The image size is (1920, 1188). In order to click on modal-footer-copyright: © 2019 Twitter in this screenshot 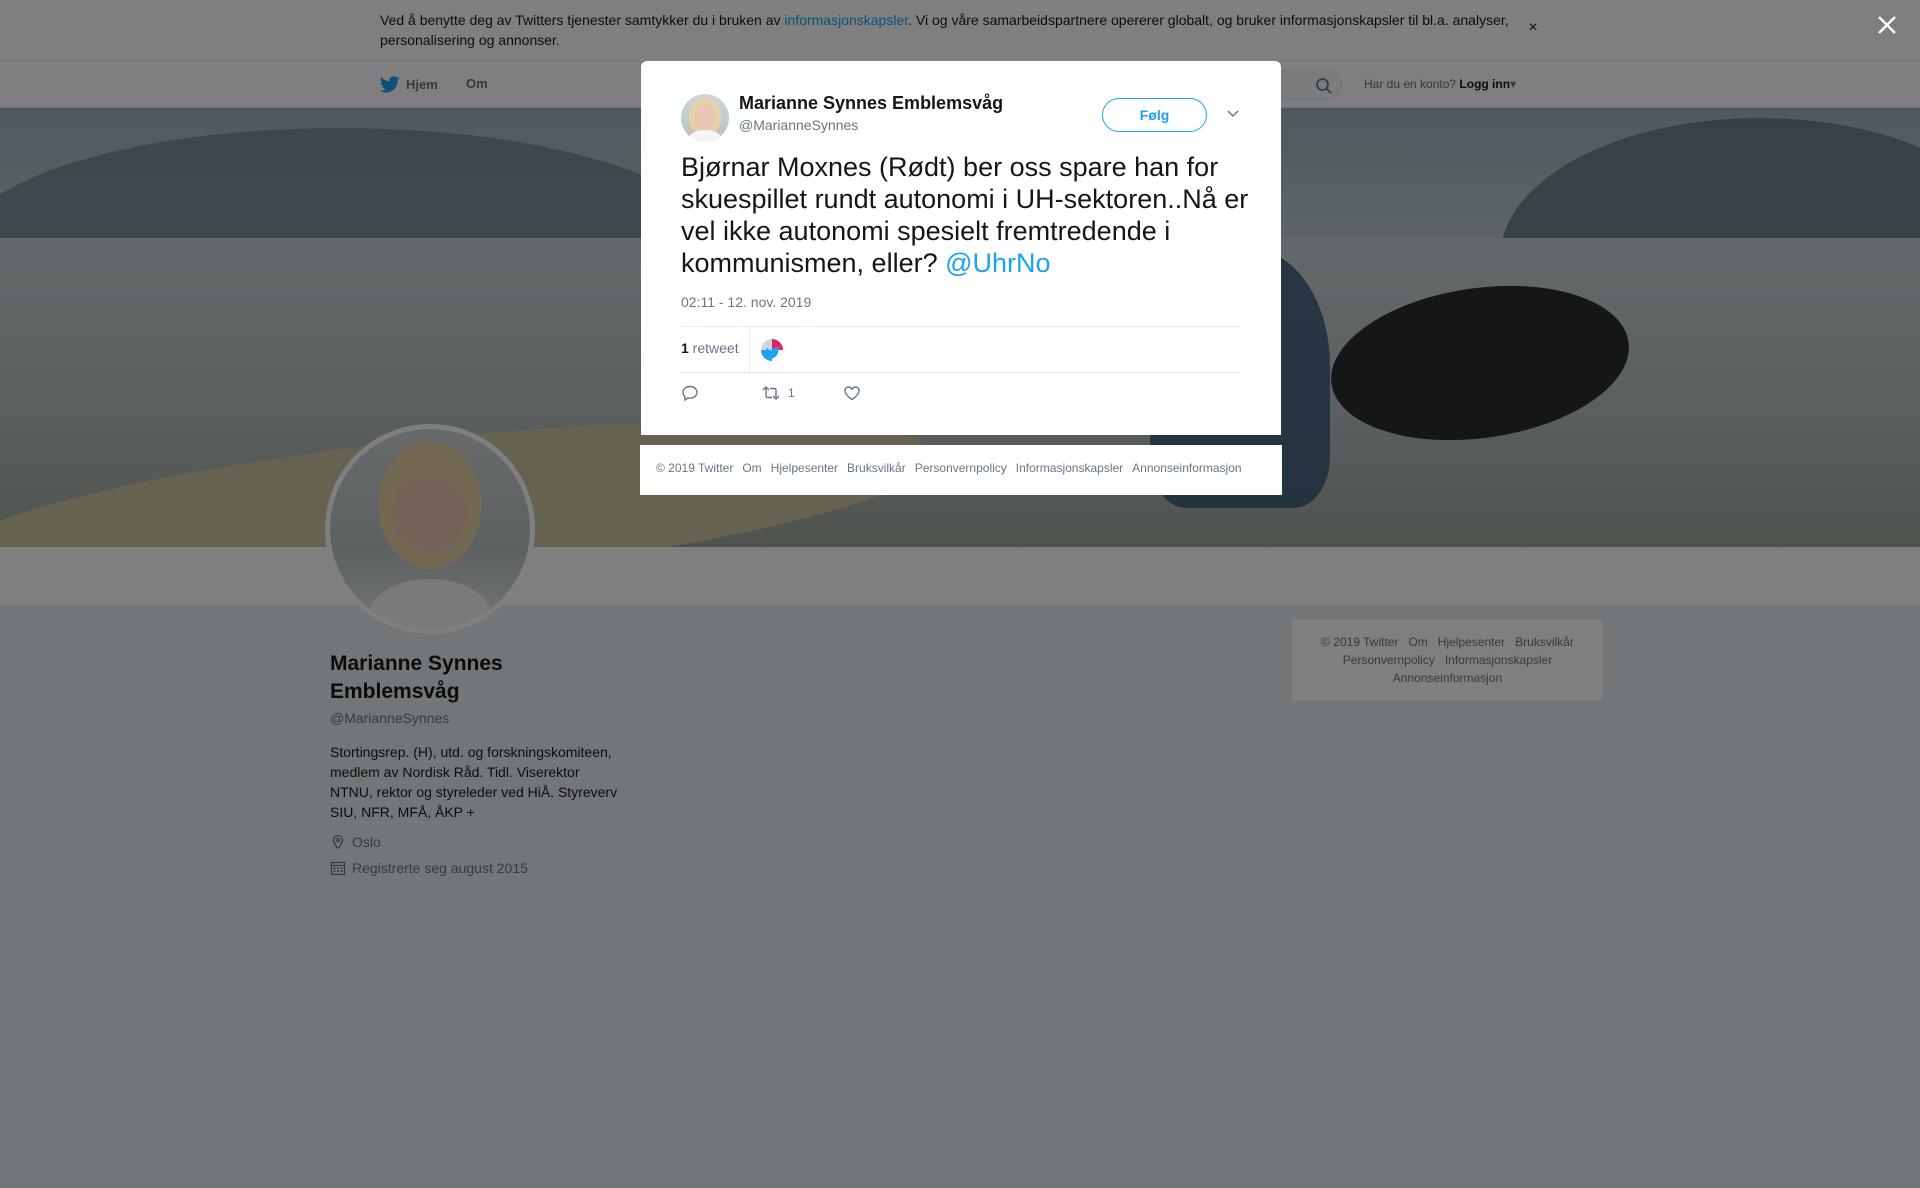, I will do `click(695, 468)`.